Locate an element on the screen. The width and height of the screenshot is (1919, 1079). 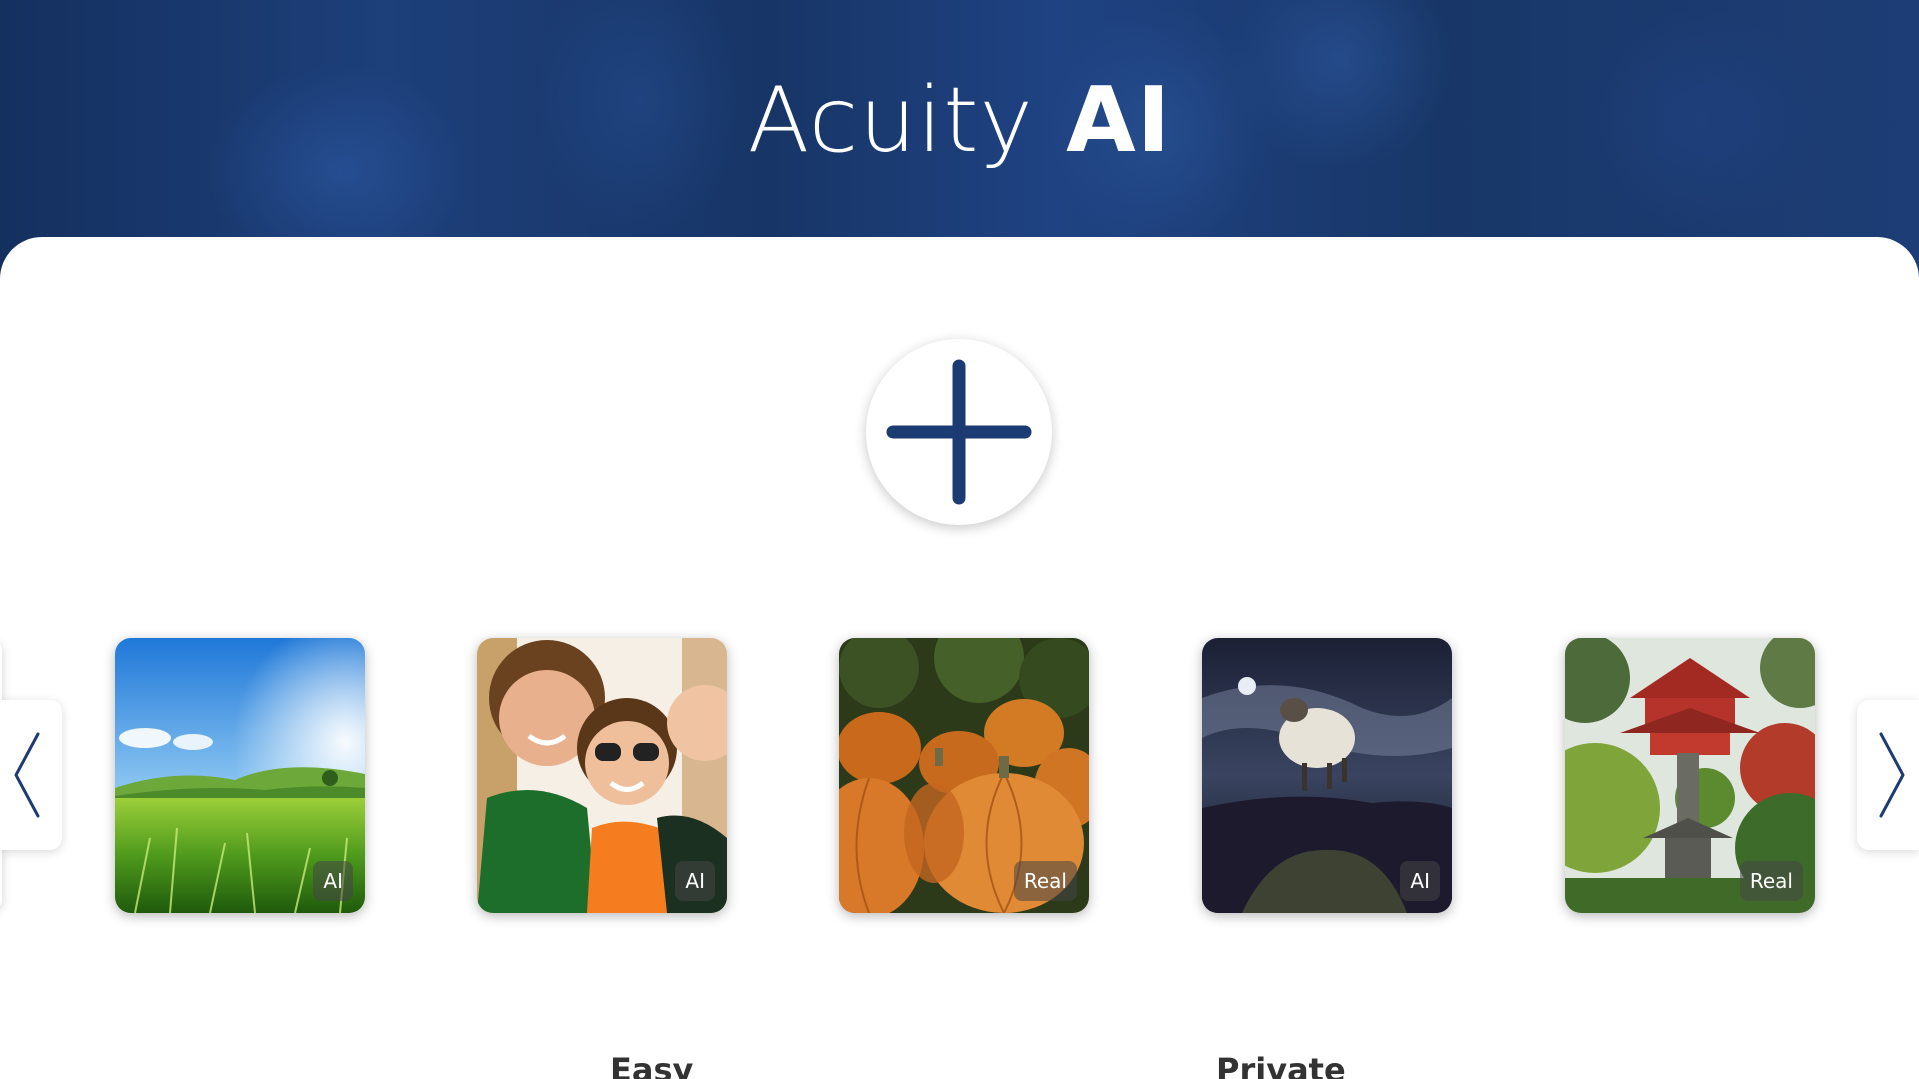
plus-icon is located at coordinates (959, 432).